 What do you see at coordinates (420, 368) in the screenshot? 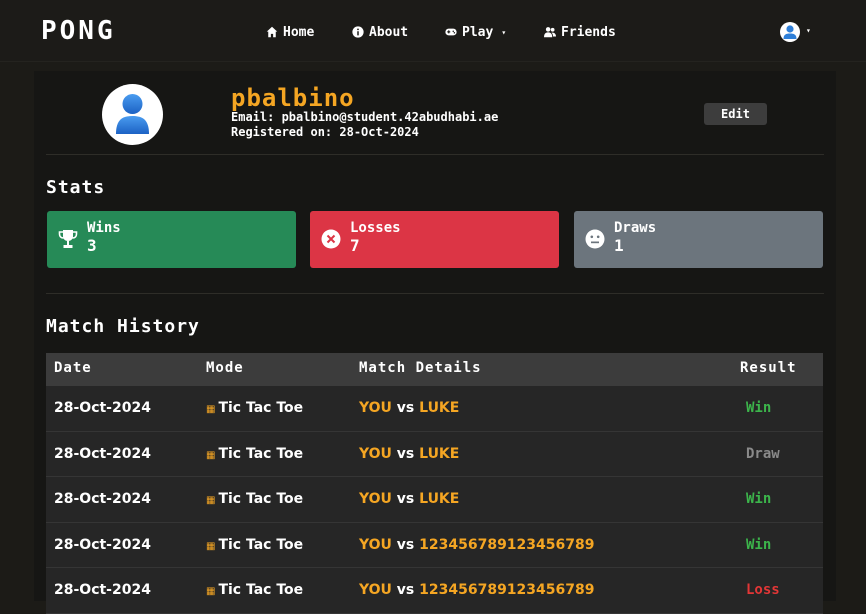
I see `column-header-details: Match Details` at bounding box center [420, 368].